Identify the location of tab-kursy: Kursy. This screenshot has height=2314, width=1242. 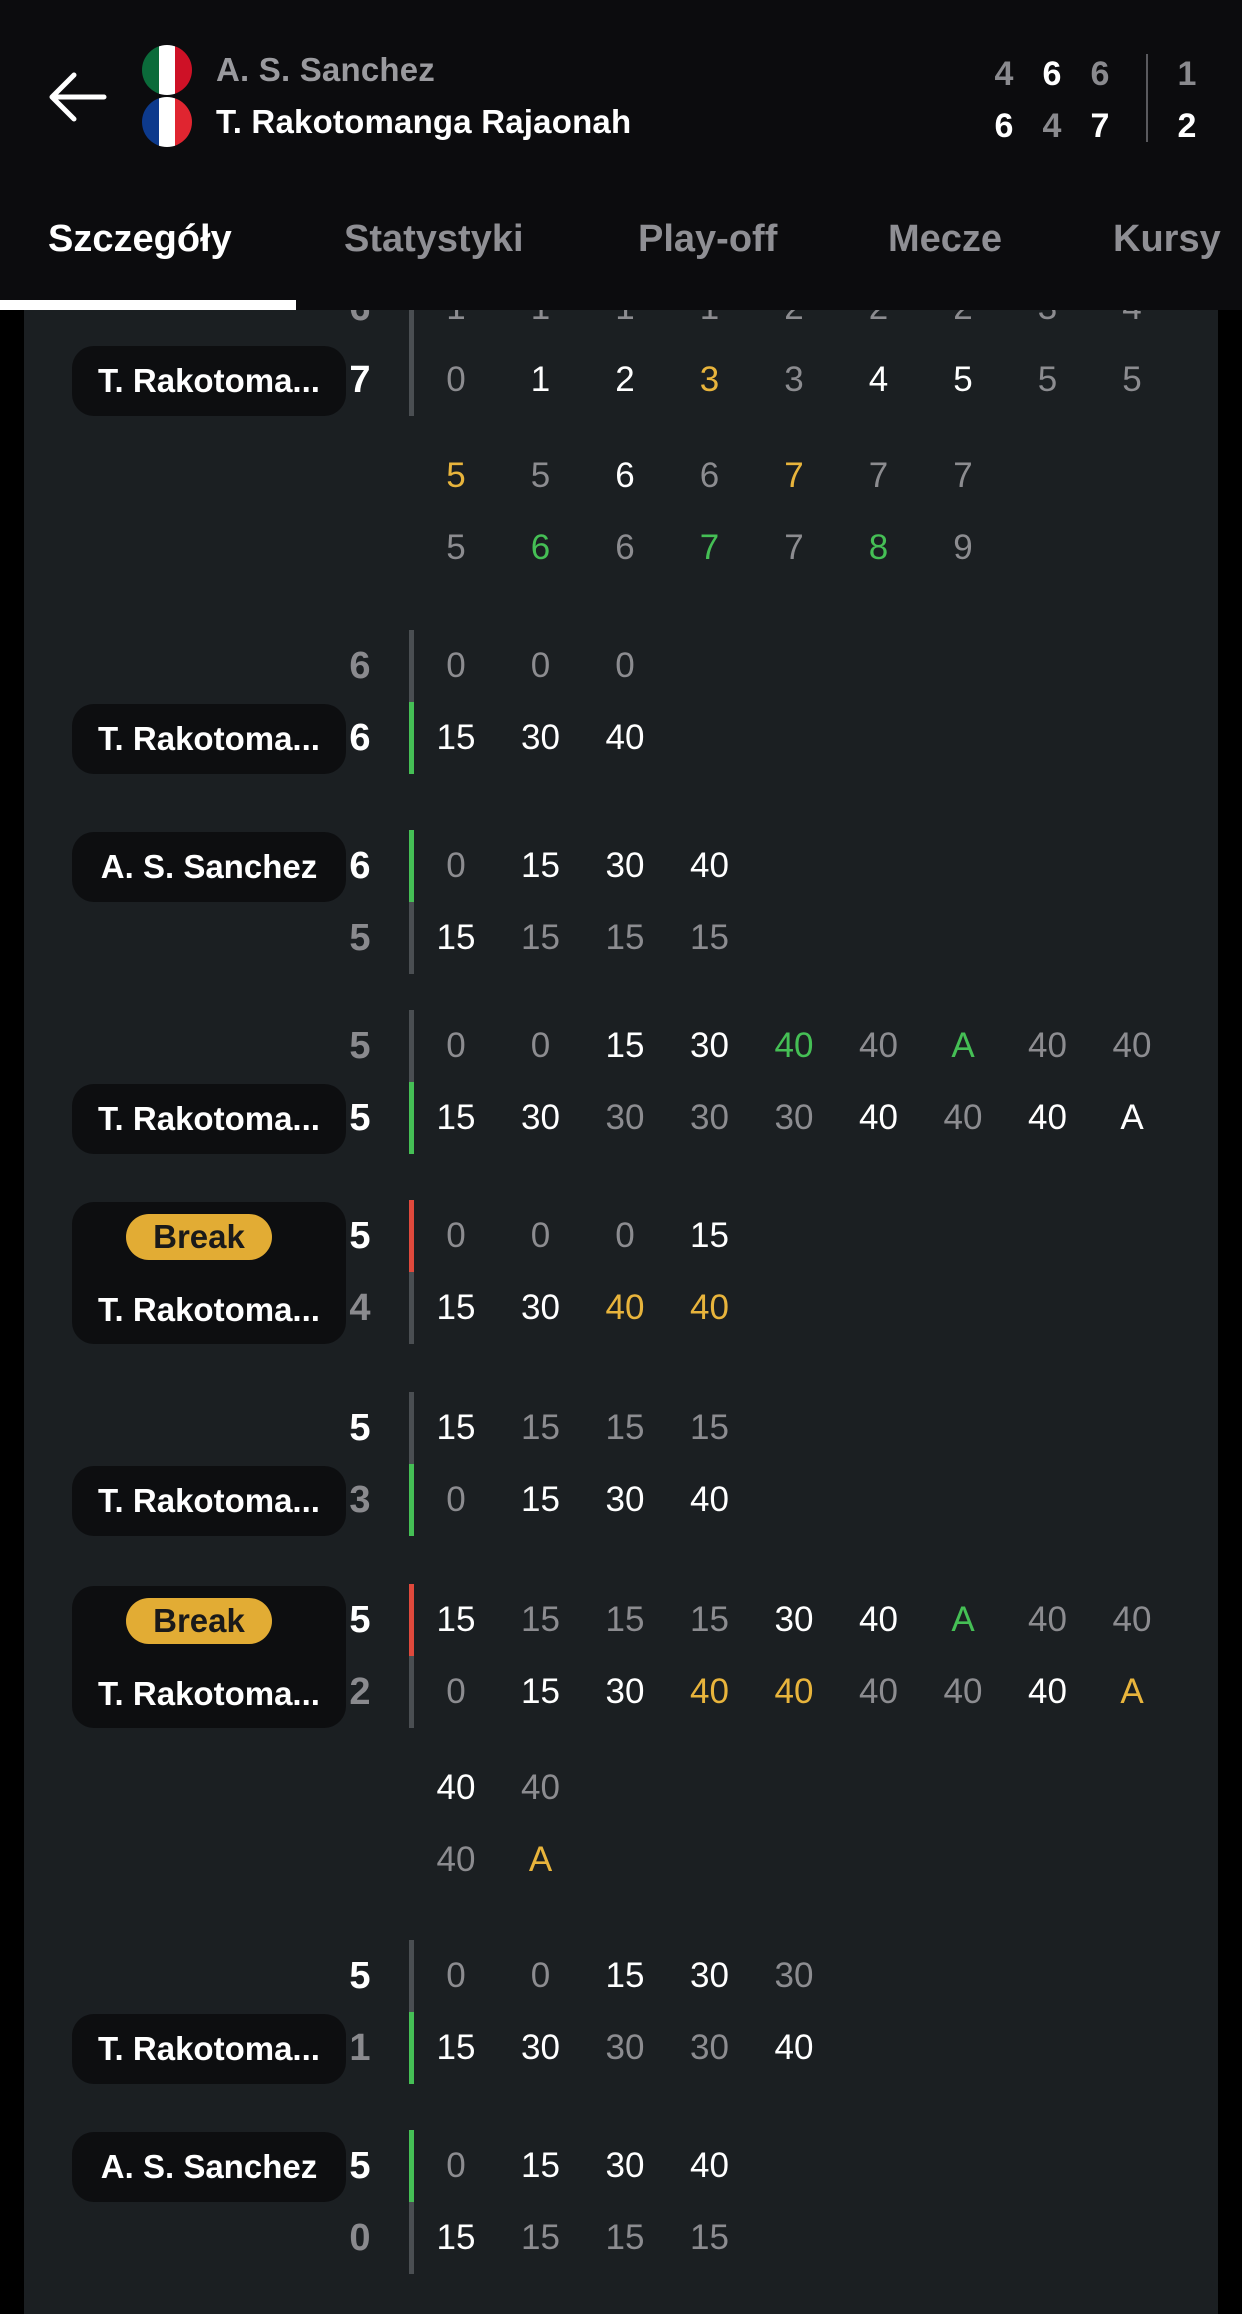
(1167, 239).